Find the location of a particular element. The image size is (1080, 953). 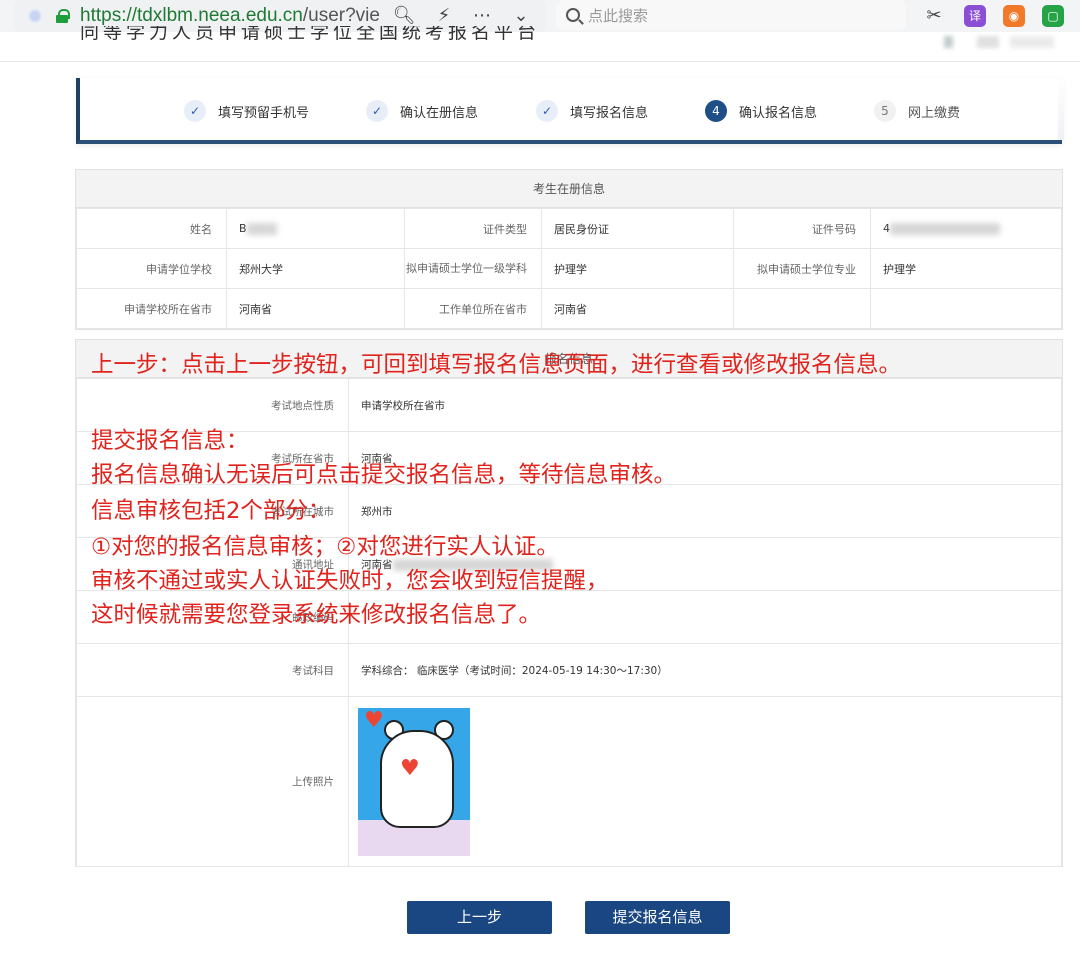

user-info-blurred is located at coordinates (999, 42).